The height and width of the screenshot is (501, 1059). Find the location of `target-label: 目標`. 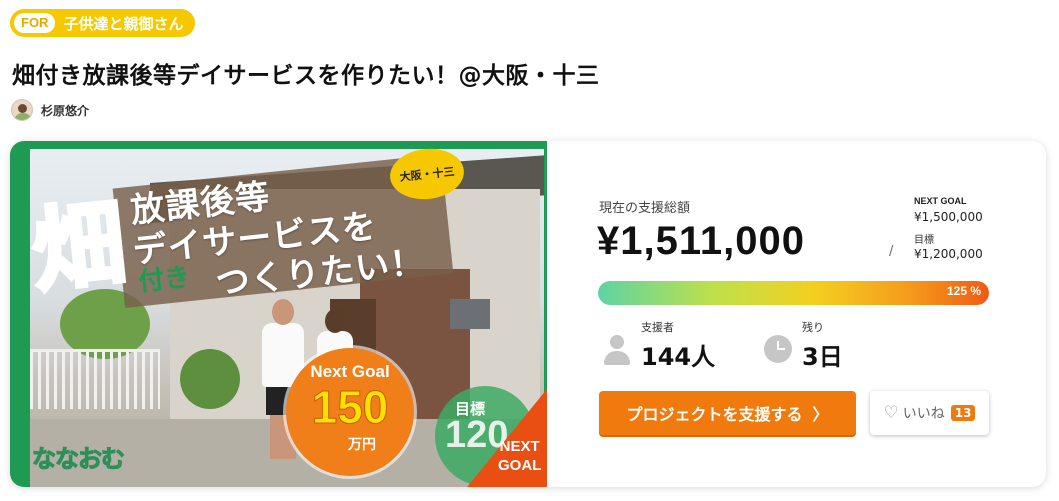

target-label: 目標 is located at coordinates (924, 240).